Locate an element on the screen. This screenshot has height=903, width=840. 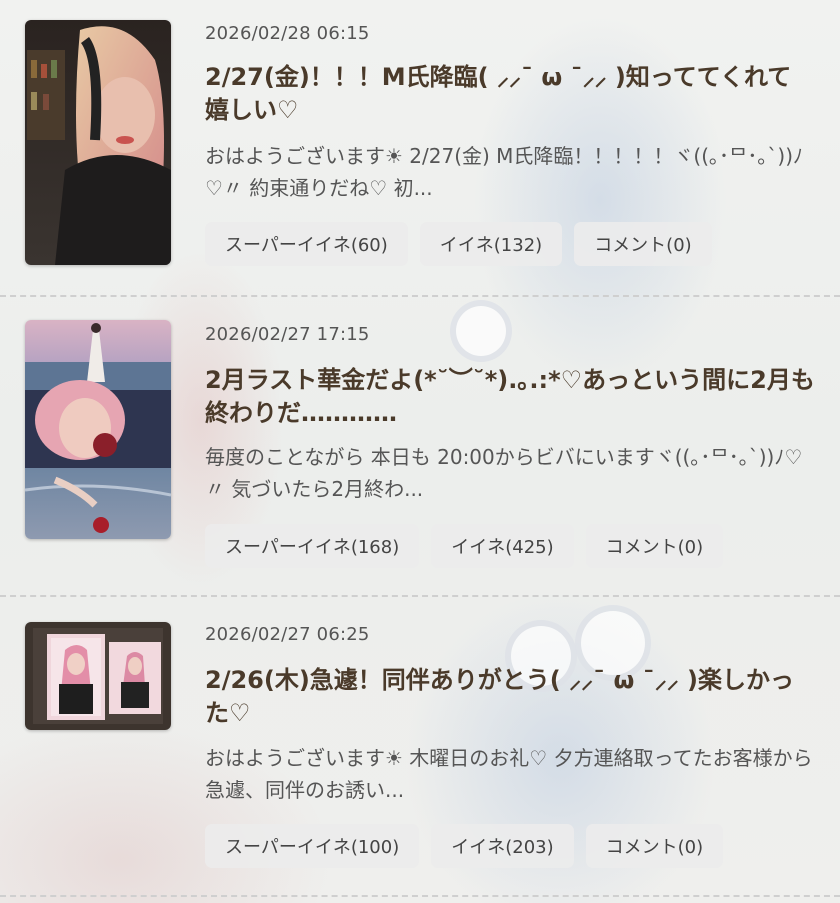
thumbnail-photo-portrait is located at coordinates (98, 142).